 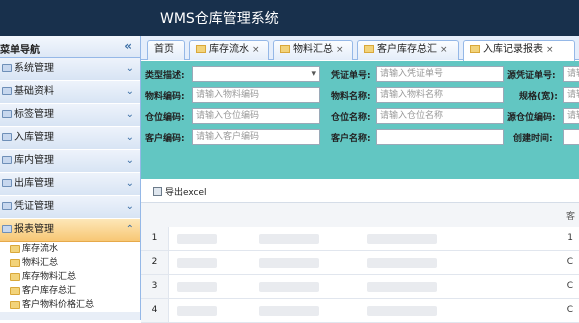 I want to click on tab-label: 库存流水, so click(x=229, y=49).